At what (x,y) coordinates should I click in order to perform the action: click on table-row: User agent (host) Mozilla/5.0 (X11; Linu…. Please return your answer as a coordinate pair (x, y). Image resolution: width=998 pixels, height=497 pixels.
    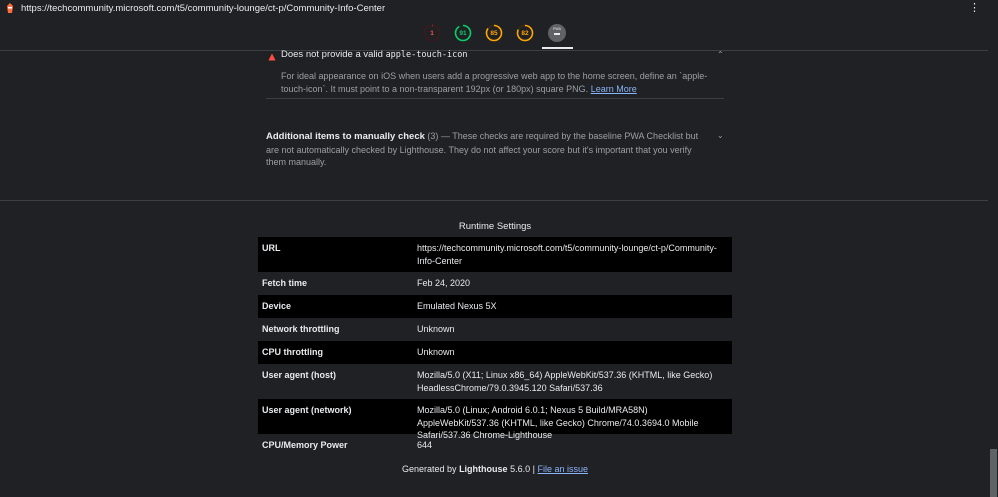
    Looking at the image, I should click on (495, 381).